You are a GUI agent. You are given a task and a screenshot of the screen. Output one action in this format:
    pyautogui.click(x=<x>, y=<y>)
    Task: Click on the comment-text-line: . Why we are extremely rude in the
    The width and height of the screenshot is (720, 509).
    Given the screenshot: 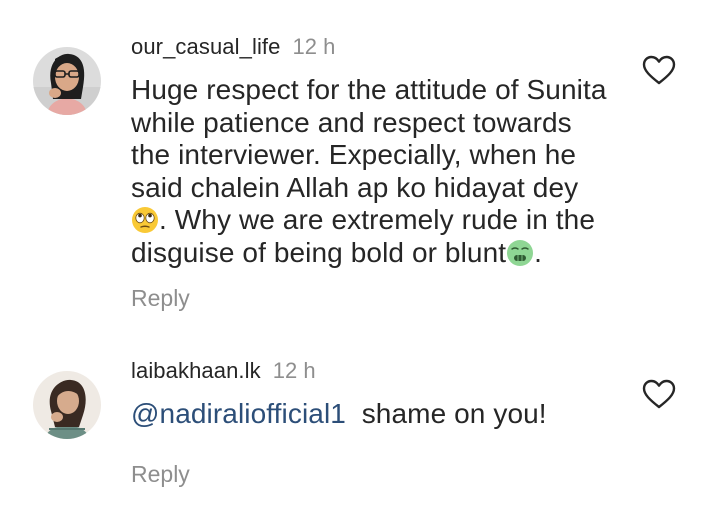 What is the action you would take?
    pyautogui.click(x=391, y=220)
    